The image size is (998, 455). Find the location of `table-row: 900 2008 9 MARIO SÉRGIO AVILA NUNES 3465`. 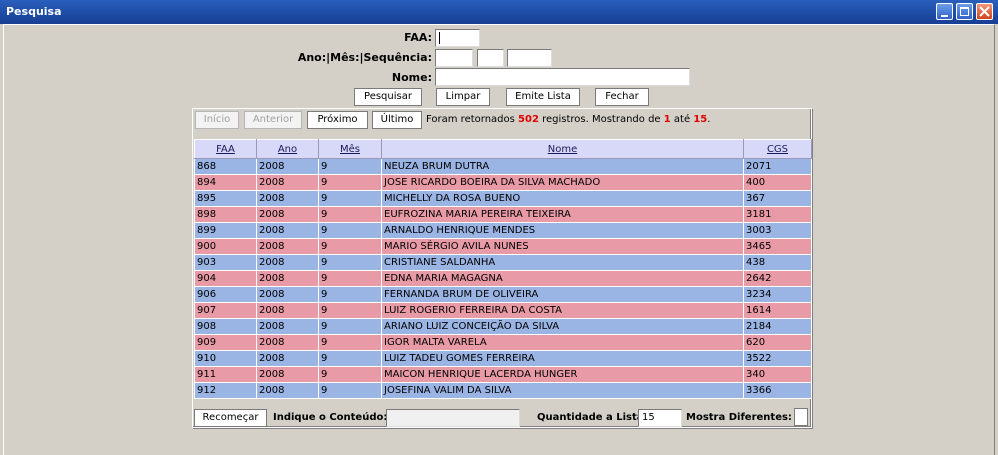

table-row: 900 2008 9 MARIO SÉRGIO AVILA NUNES 3465 is located at coordinates (503, 246).